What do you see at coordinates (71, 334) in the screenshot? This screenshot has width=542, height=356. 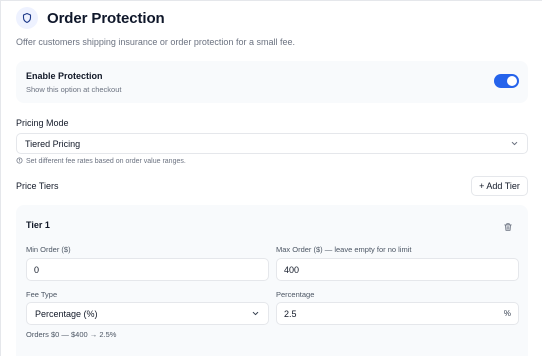 I see `tier-summary: Orders $0 — $400 → 2.5%` at bounding box center [71, 334].